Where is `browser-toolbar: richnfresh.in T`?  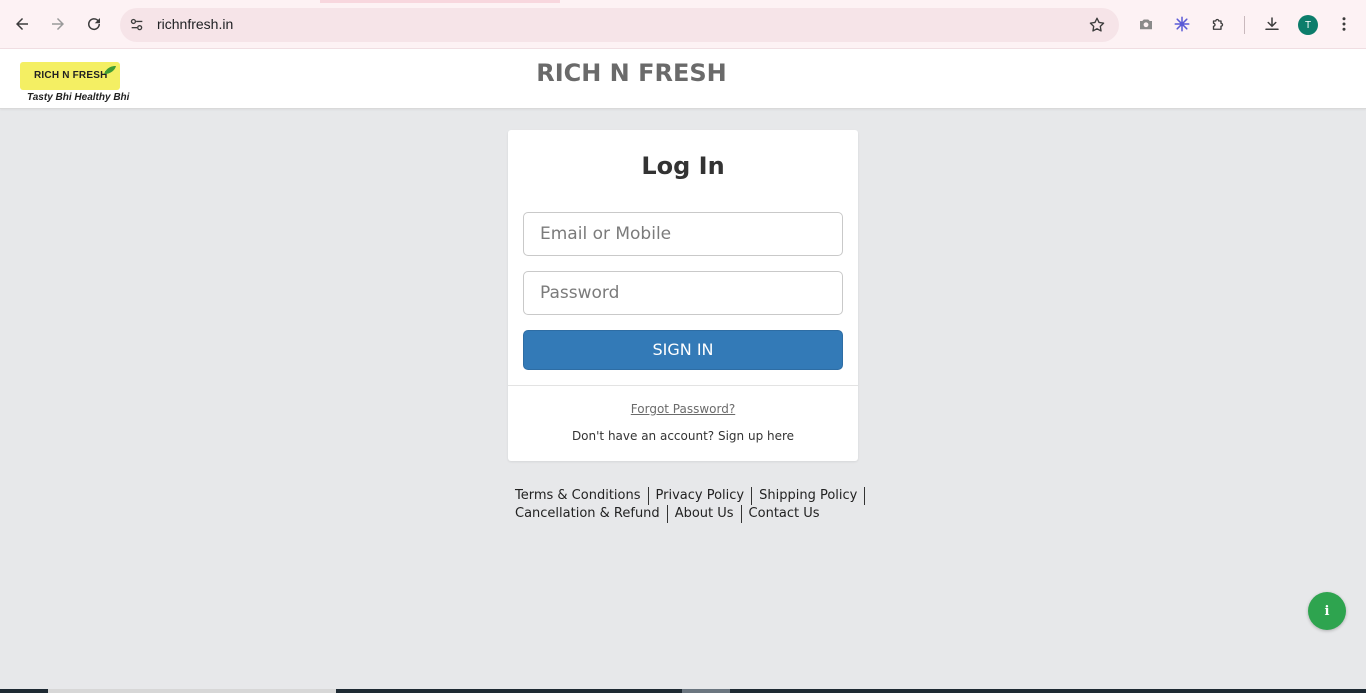 browser-toolbar: richnfresh.in T is located at coordinates (683, 24).